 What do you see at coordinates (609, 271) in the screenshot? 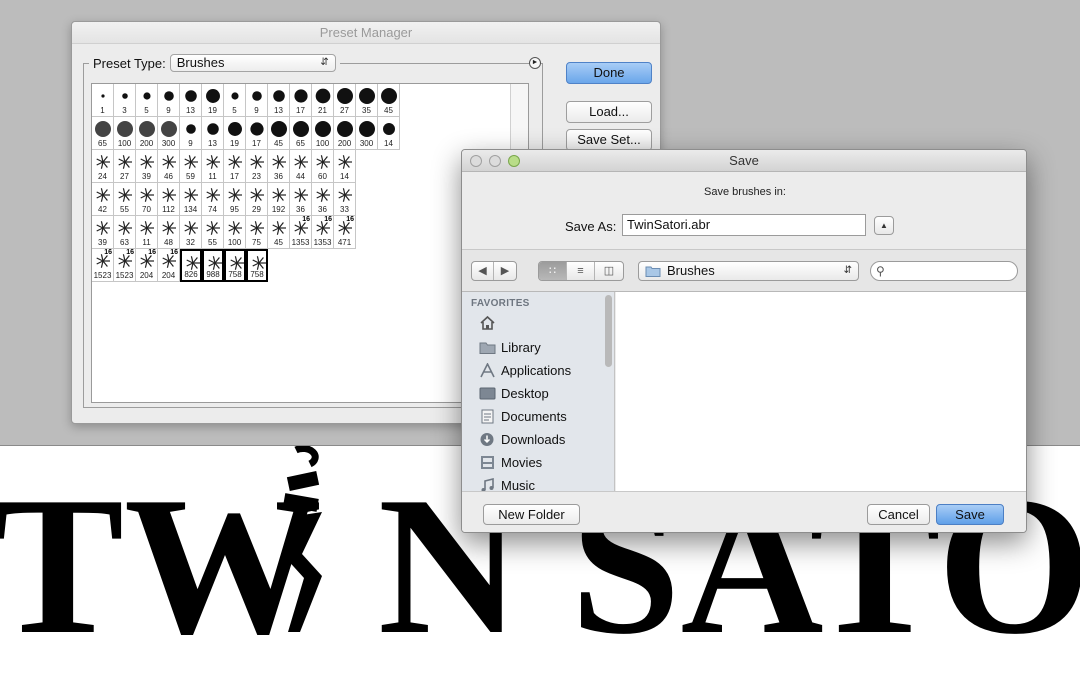
I see `column-view-icon: ◫` at bounding box center [609, 271].